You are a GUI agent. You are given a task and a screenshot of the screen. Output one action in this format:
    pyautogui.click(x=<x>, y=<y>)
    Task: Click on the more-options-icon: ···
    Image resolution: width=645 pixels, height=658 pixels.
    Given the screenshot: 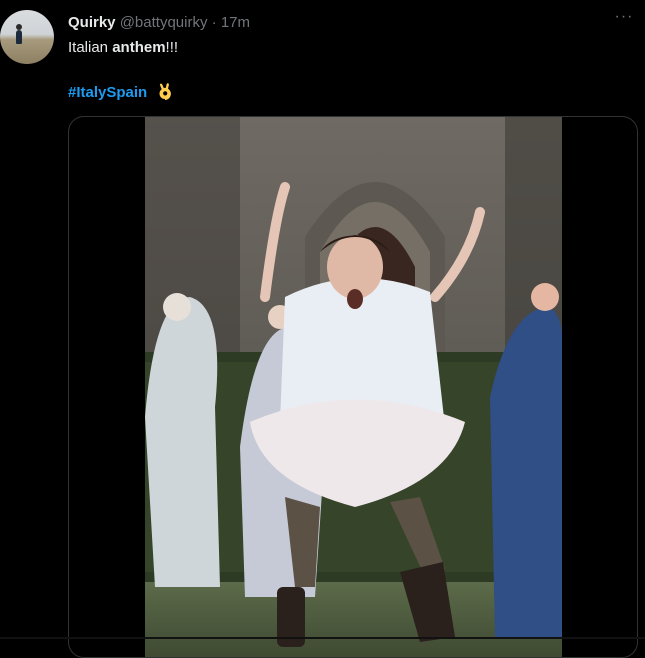 What is the action you would take?
    pyautogui.click(x=624, y=18)
    